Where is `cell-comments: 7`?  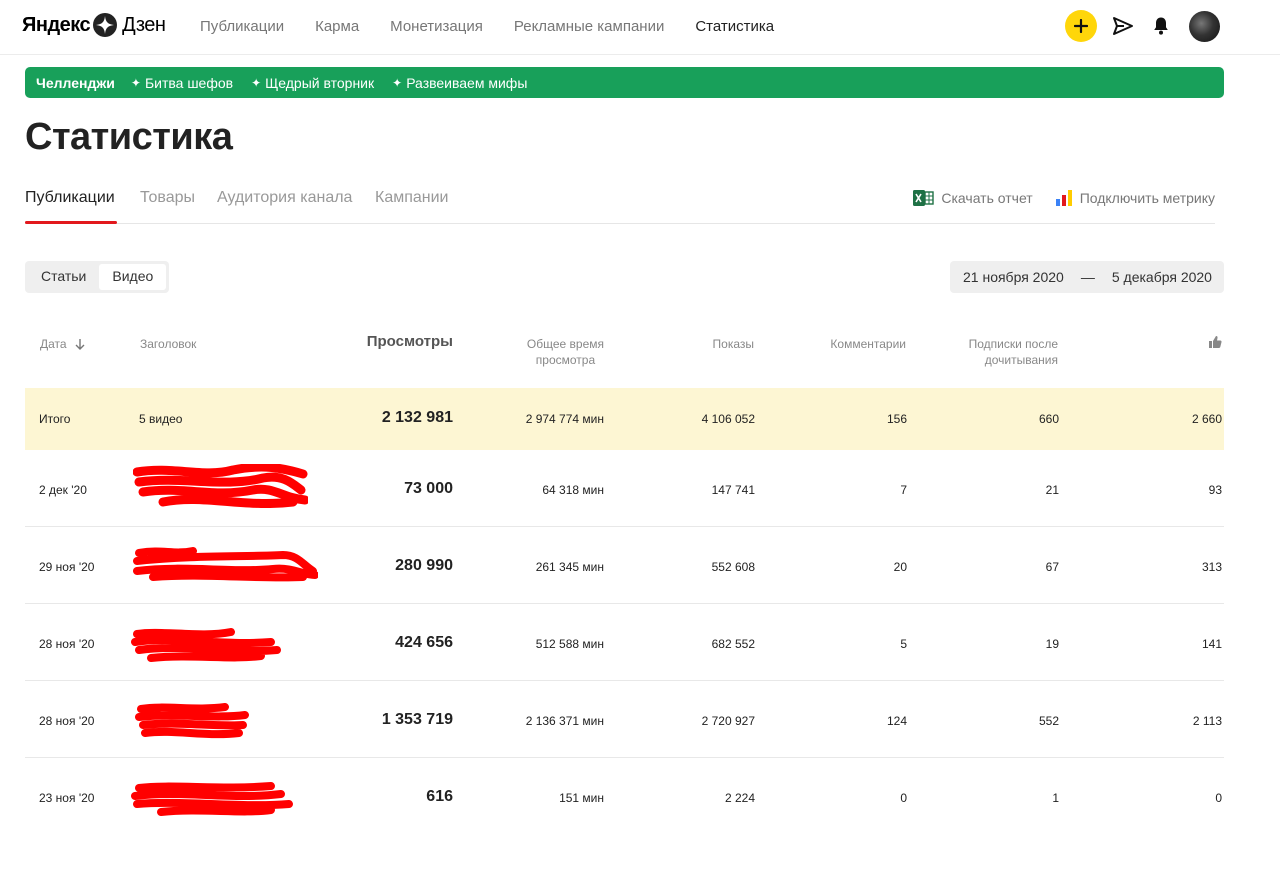
cell-comments: 7 is located at coordinates (903, 490).